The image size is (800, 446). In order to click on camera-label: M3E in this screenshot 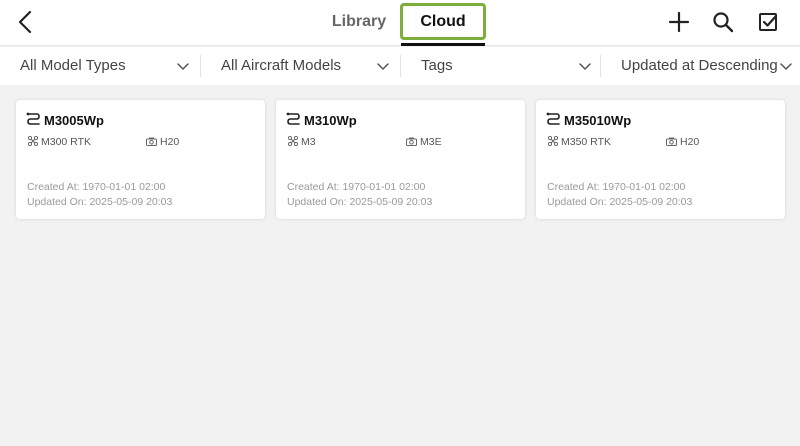, I will do `click(431, 142)`.